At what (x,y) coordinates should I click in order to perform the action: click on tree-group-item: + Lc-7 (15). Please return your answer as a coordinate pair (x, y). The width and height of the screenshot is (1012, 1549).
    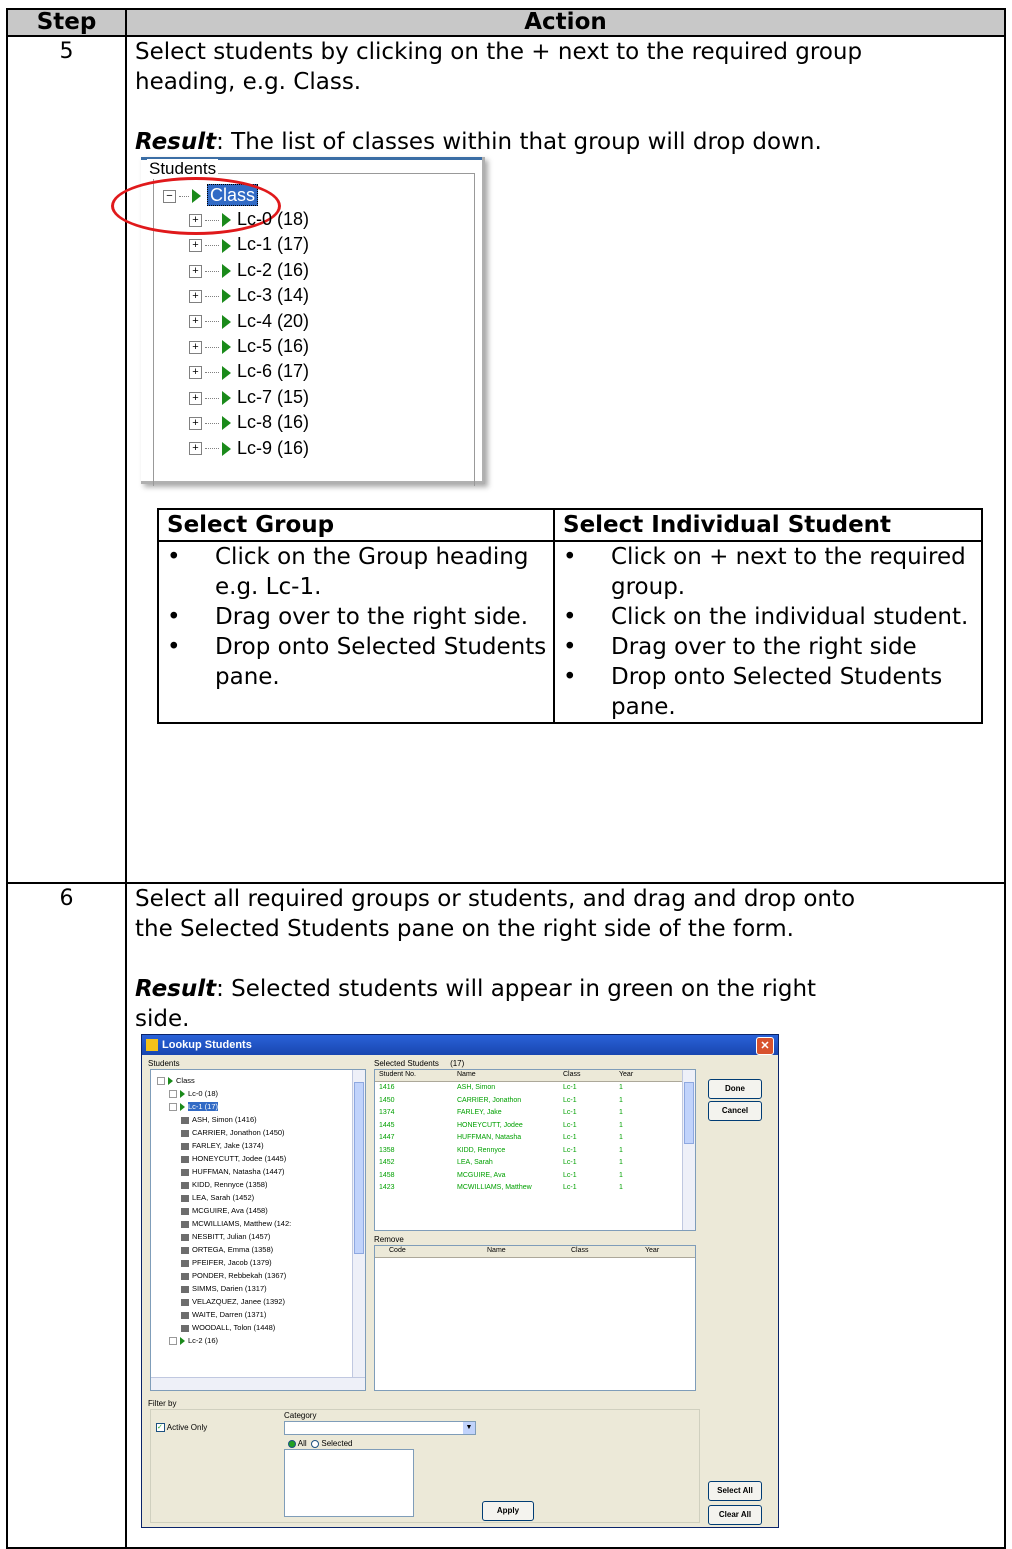
    Looking at the image, I should click on (249, 397).